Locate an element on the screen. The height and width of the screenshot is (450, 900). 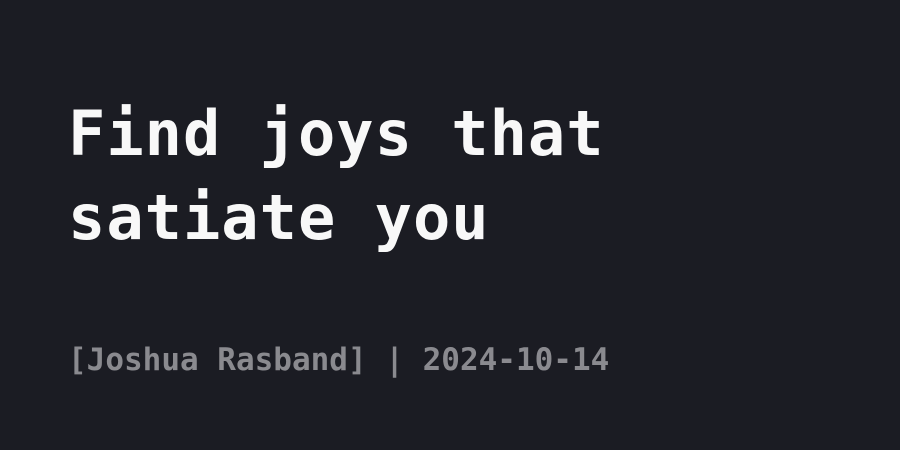
post-date: 2024-10-14 is located at coordinates (516, 360).